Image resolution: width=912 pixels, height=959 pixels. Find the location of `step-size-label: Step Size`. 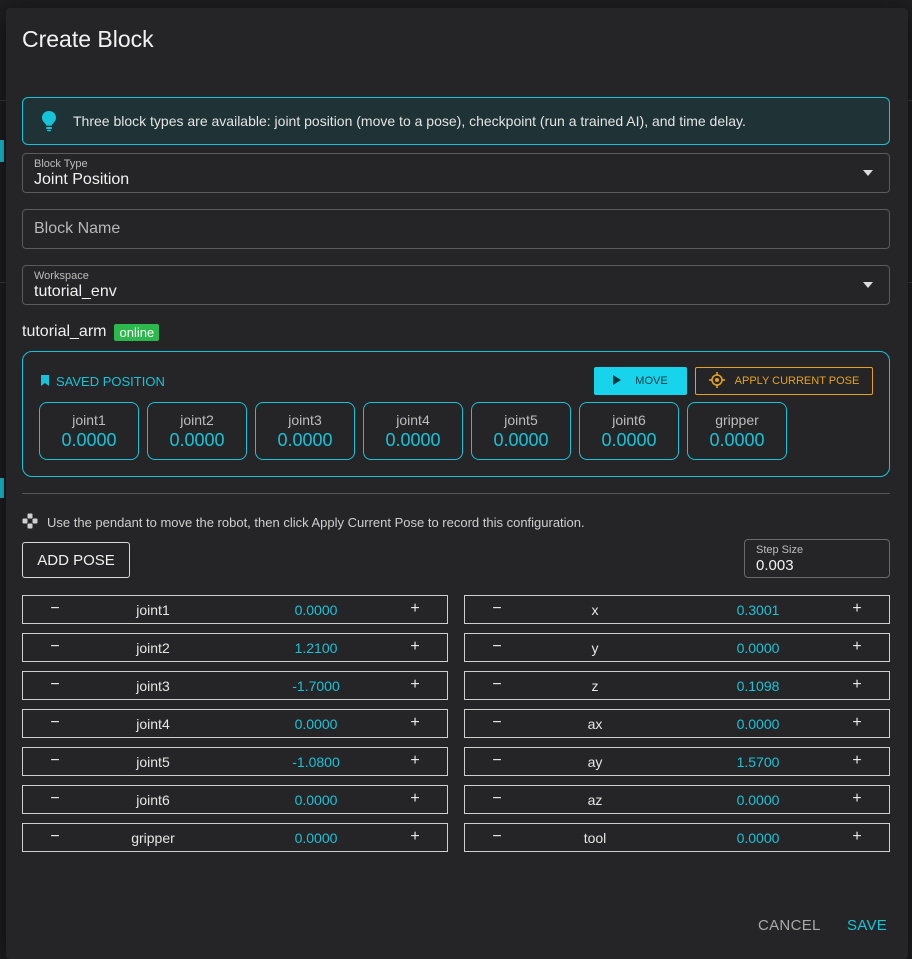

step-size-label: Step Size is located at coordinates (780, 550).